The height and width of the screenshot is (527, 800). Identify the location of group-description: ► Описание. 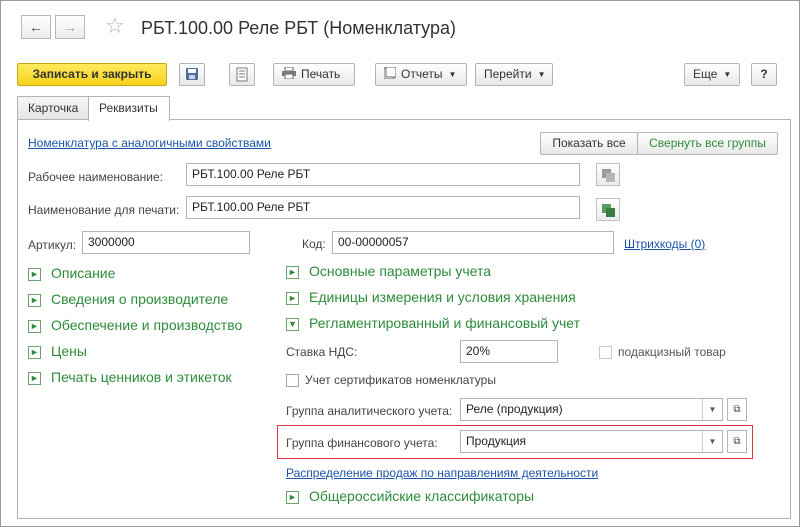
(71, 273).